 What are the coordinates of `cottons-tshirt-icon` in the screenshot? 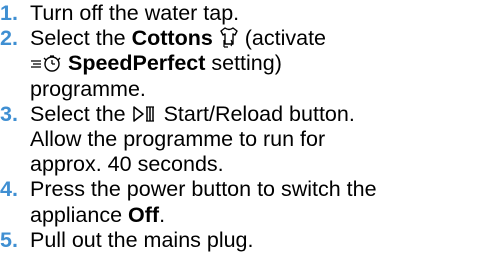 It's located at (229, 37).